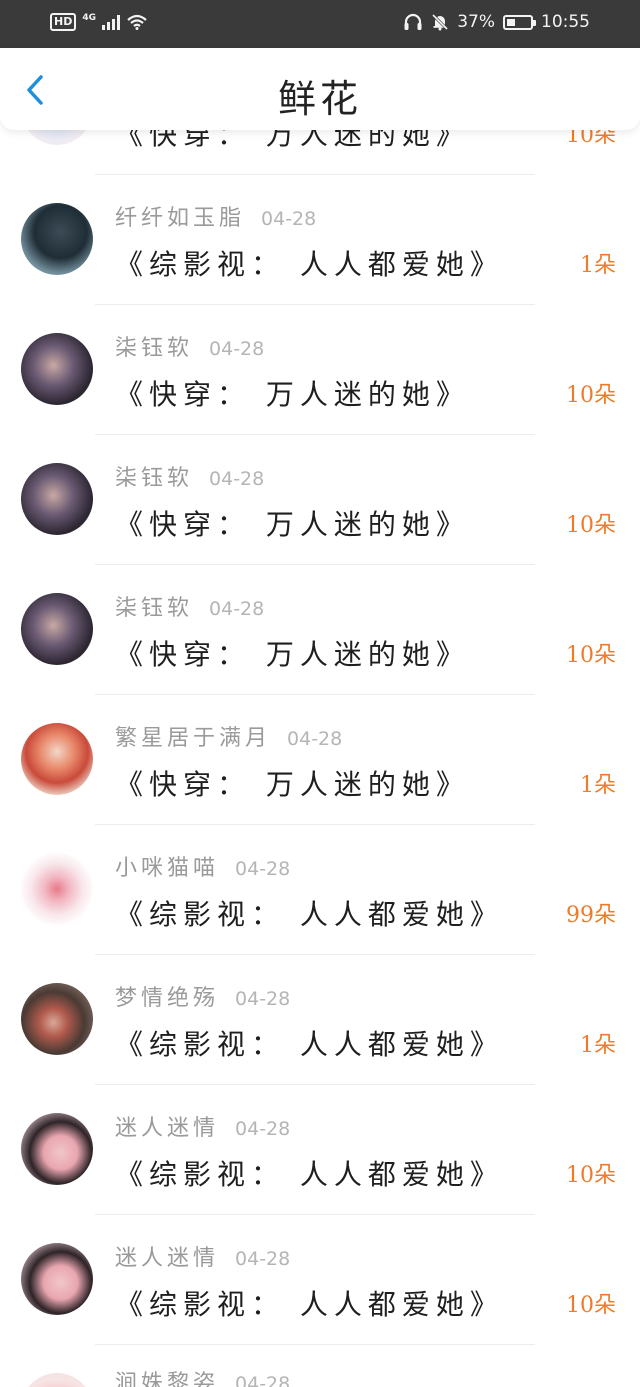 Image resolution: width=640 pixels, height=1387 pixels. Describe the element at coordinates (320, 240) in the screenshot. I see `list-item: 纤纤如玉脂 04-28 《综影视： 人人都爱她》 1朵` at that location.